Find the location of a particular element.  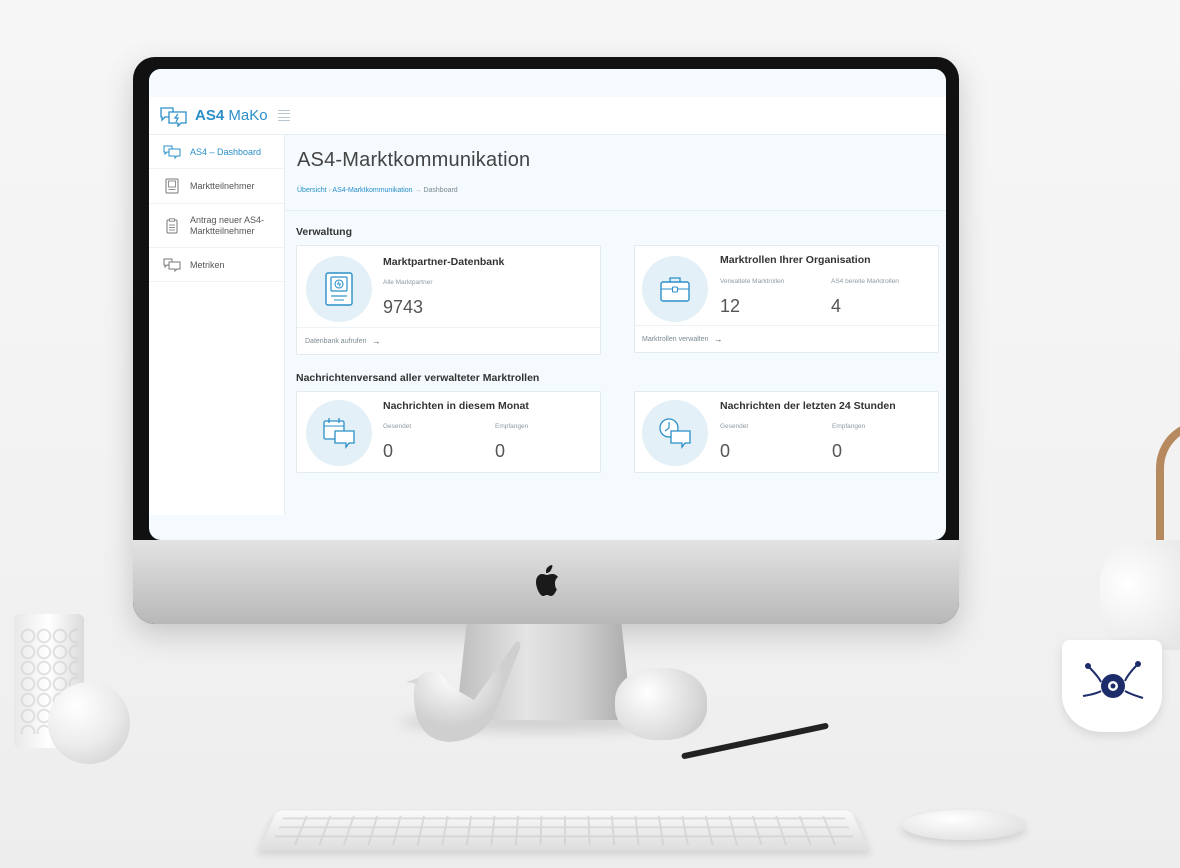

section-title-verwaltung: Verwaltung is located at coordinates (324, 232).